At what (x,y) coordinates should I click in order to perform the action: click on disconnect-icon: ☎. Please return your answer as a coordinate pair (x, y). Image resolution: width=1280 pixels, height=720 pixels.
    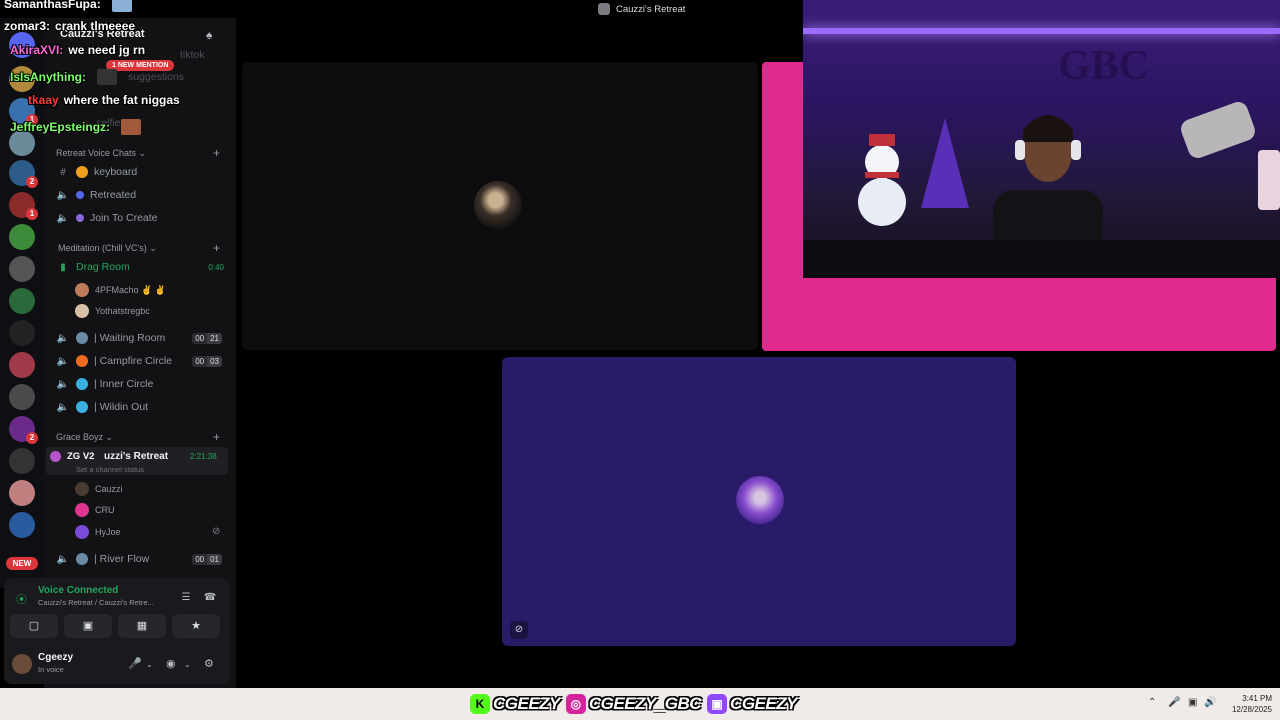
    Looking at the image, I should click on (210, 599).